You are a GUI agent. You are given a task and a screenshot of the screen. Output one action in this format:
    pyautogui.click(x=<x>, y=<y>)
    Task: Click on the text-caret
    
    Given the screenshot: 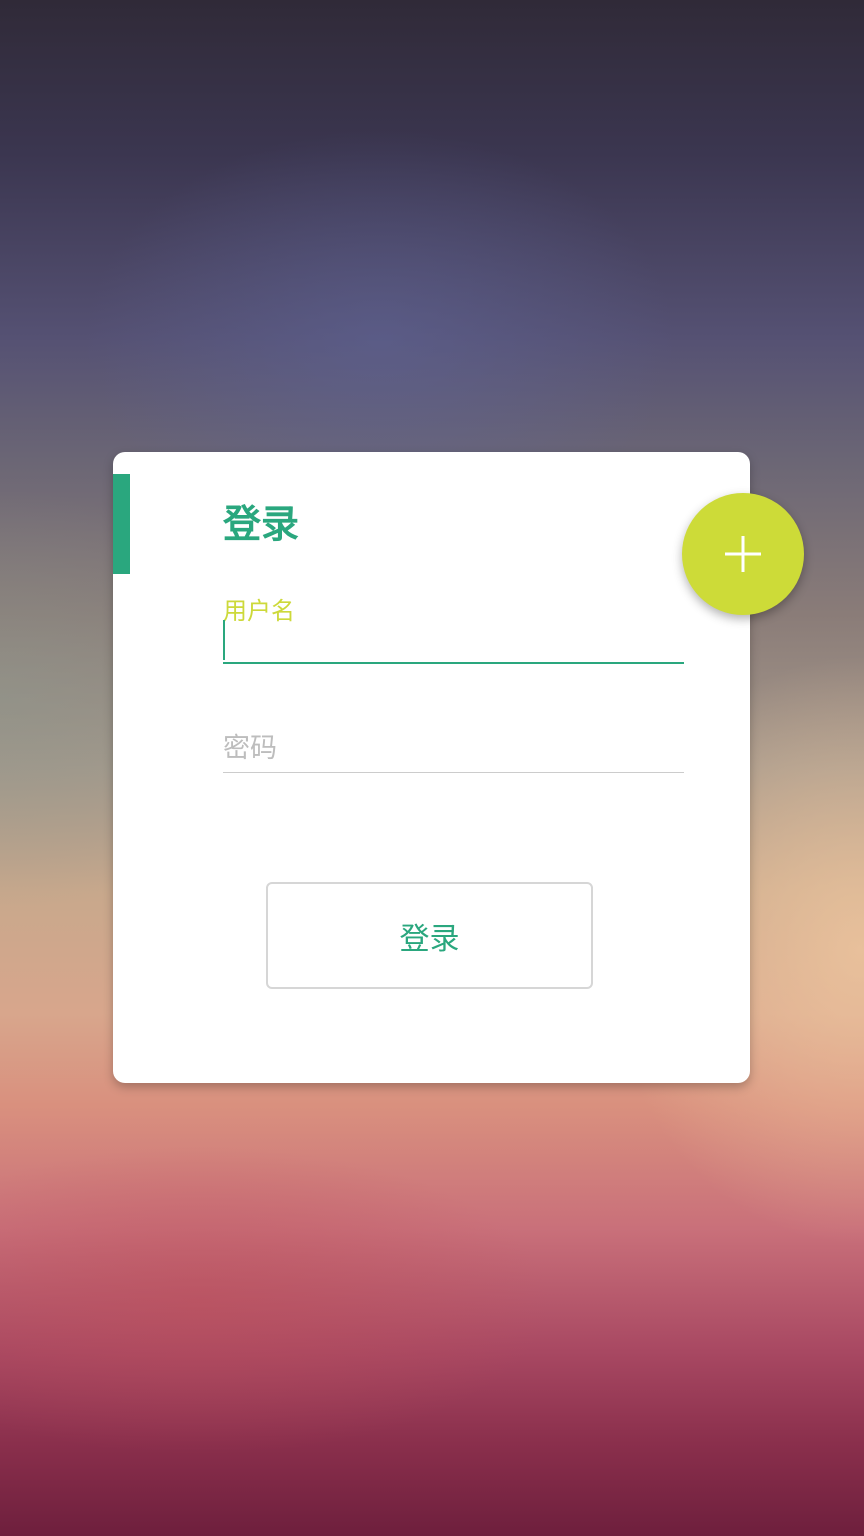 What is the action you would take?
    pyautogui.click(x=224, y=640)
    